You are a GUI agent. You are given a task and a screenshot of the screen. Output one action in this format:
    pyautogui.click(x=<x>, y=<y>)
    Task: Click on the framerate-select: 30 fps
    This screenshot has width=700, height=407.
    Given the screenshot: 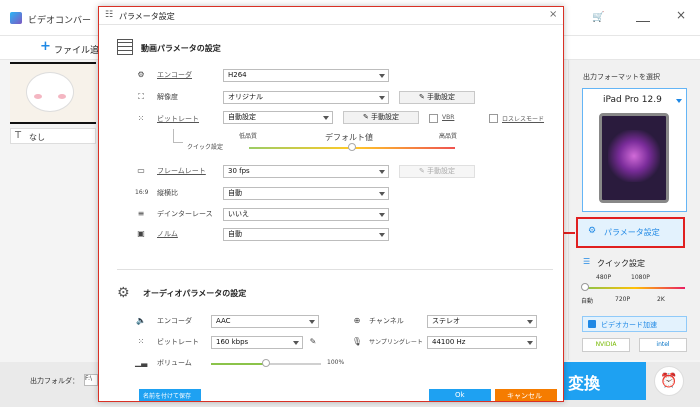 What is the action you would take?
    pyautogui.click(x=306, y=171)
    